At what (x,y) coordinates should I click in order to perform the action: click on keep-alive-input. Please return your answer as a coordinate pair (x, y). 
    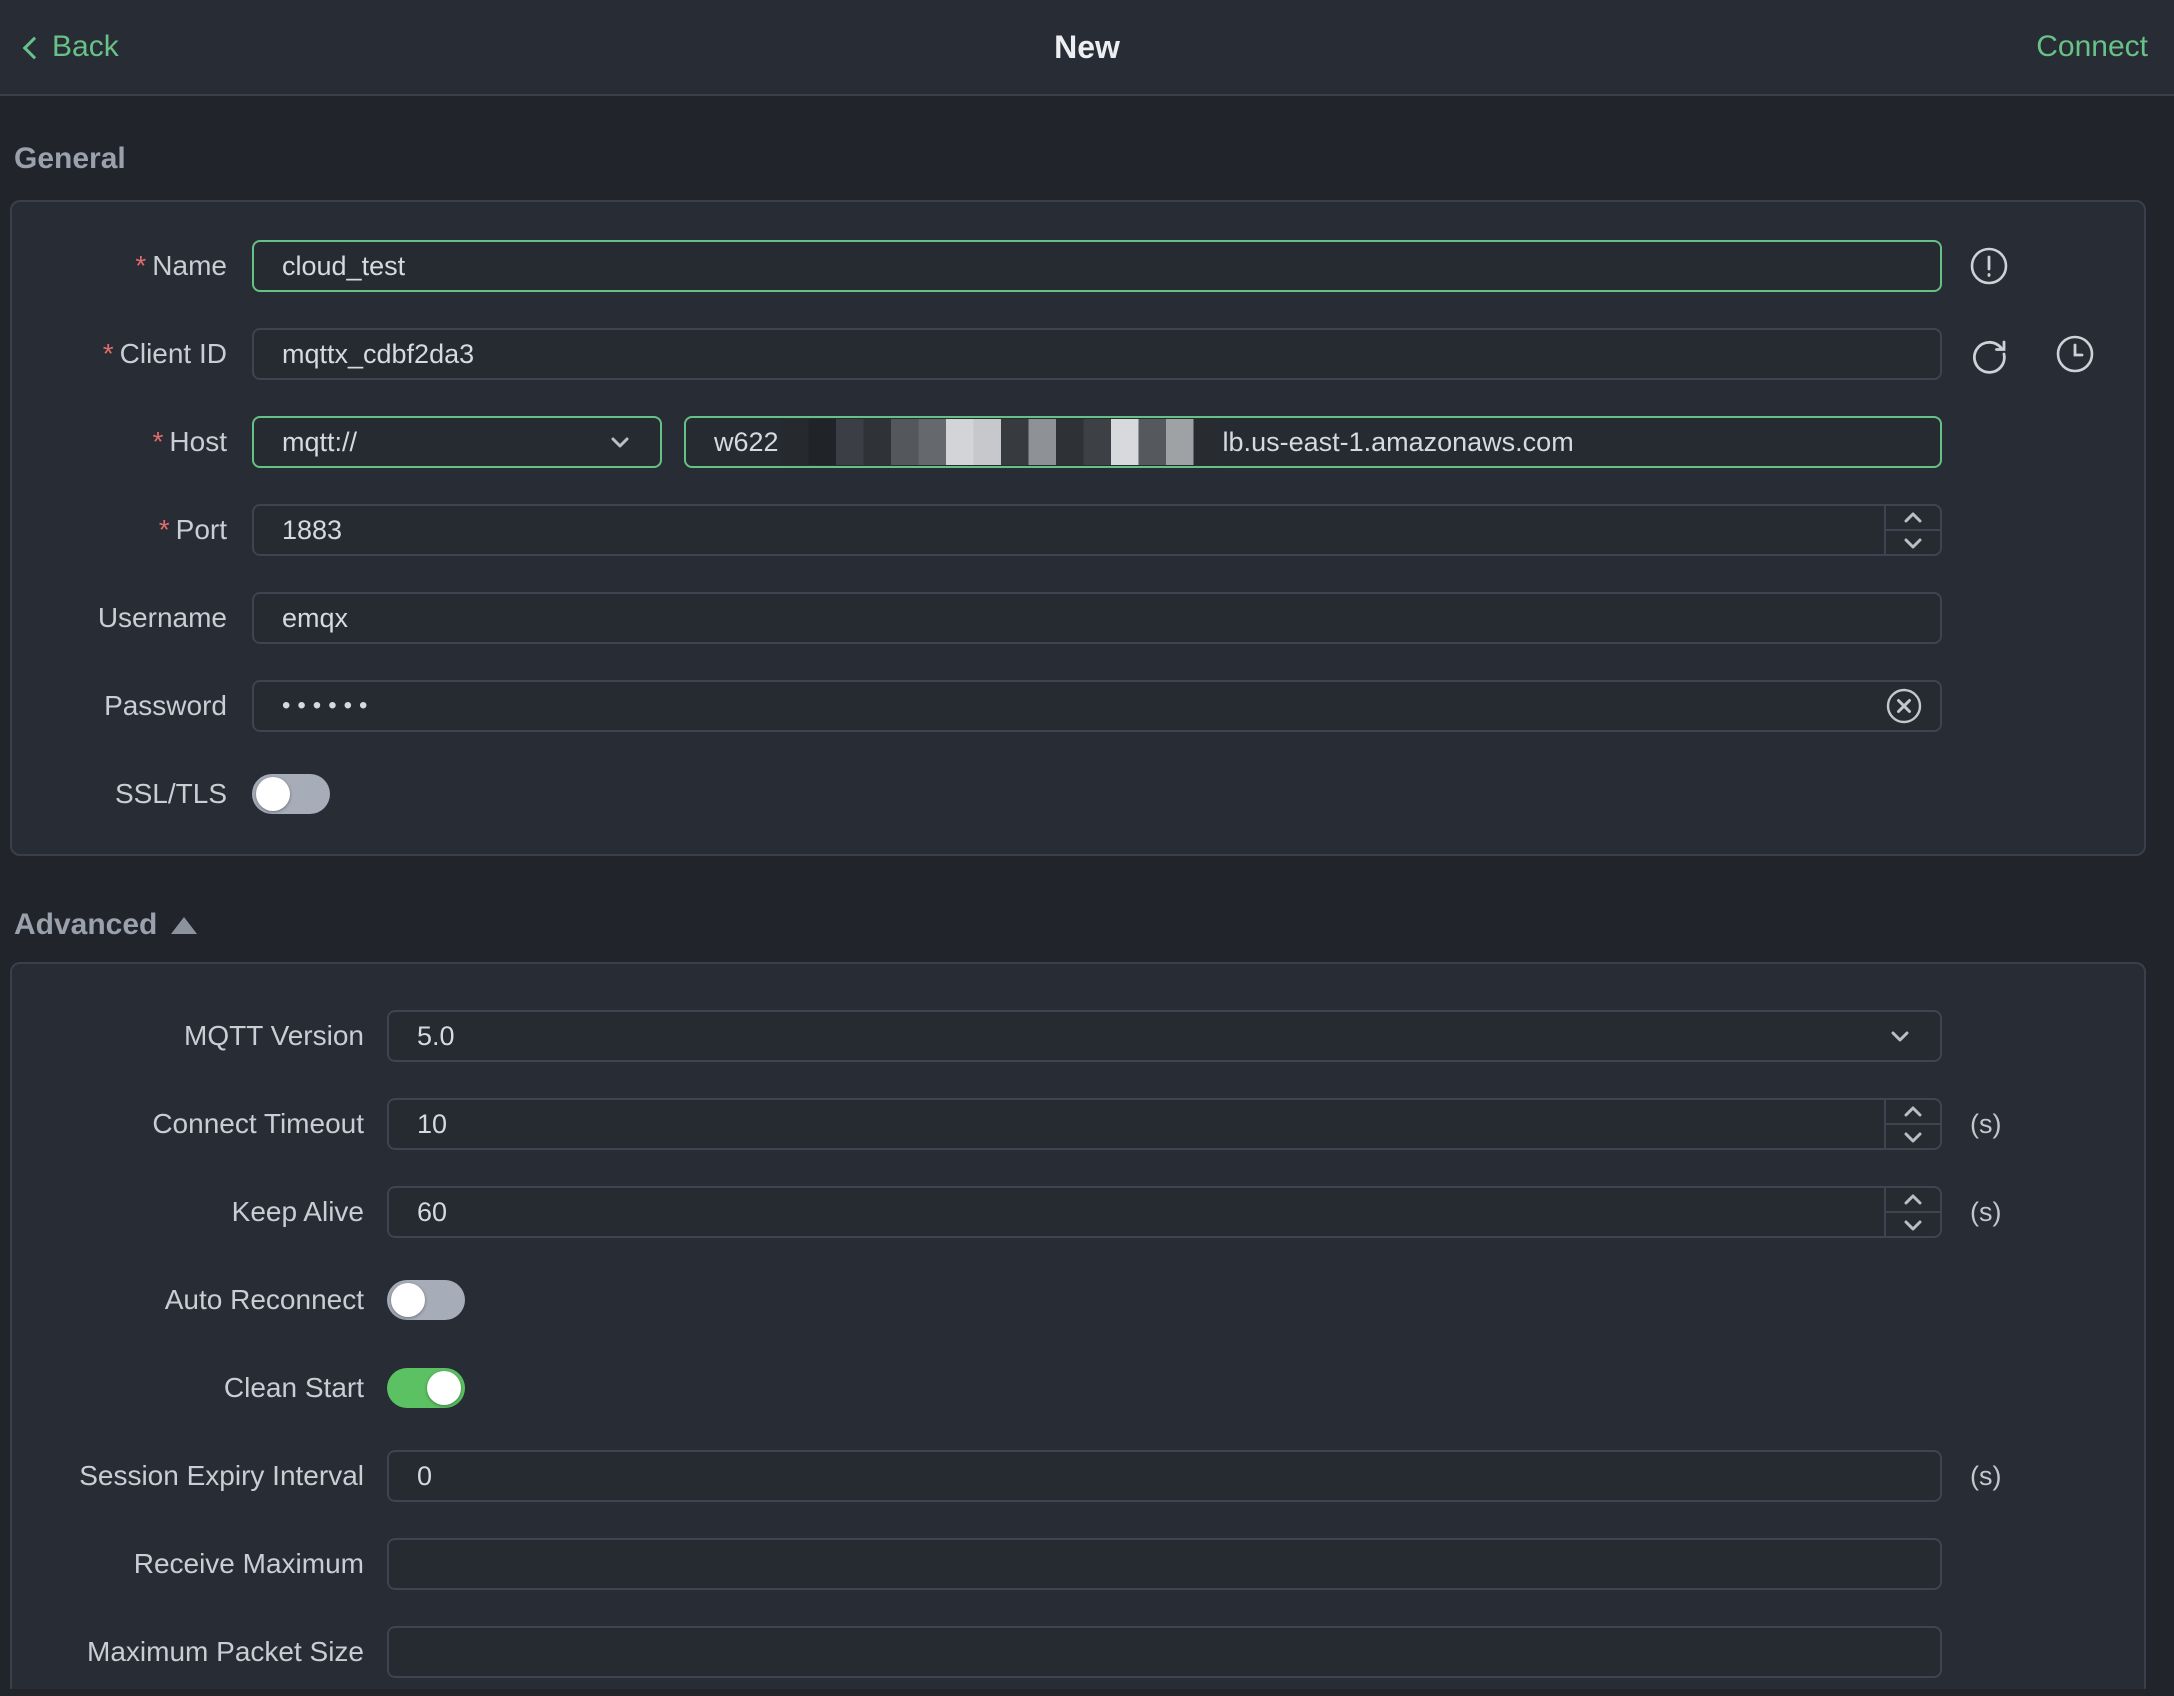
    Looking at the image, I should click on (1164, 1212).